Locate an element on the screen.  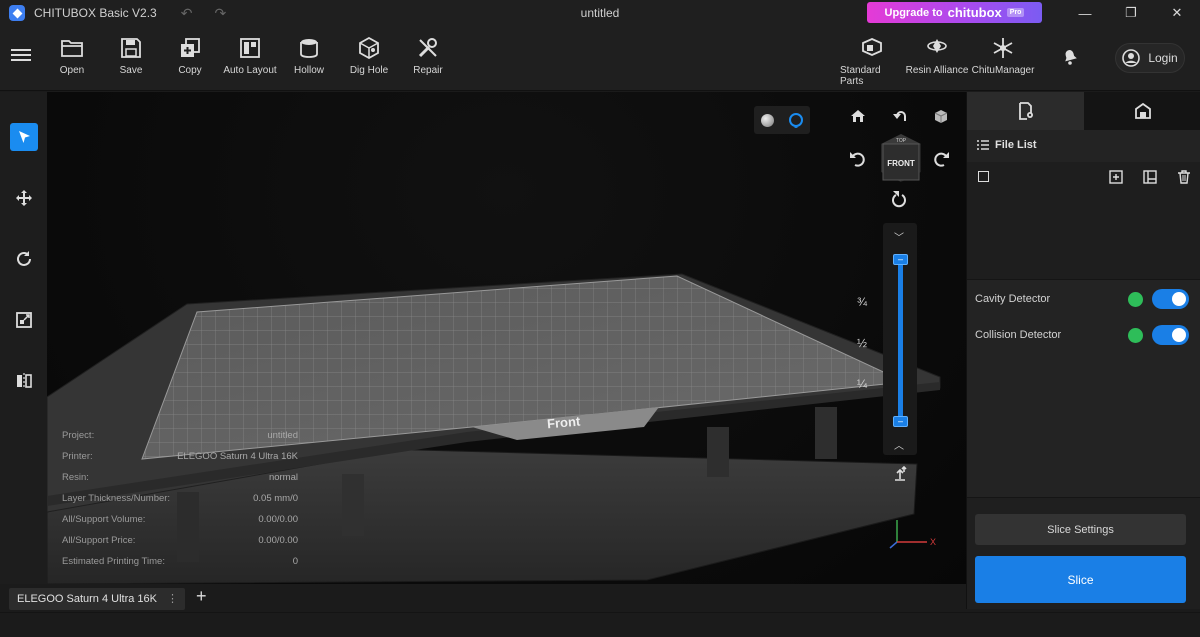
redo-icon: ↷ is located at coordinates (220, 13).